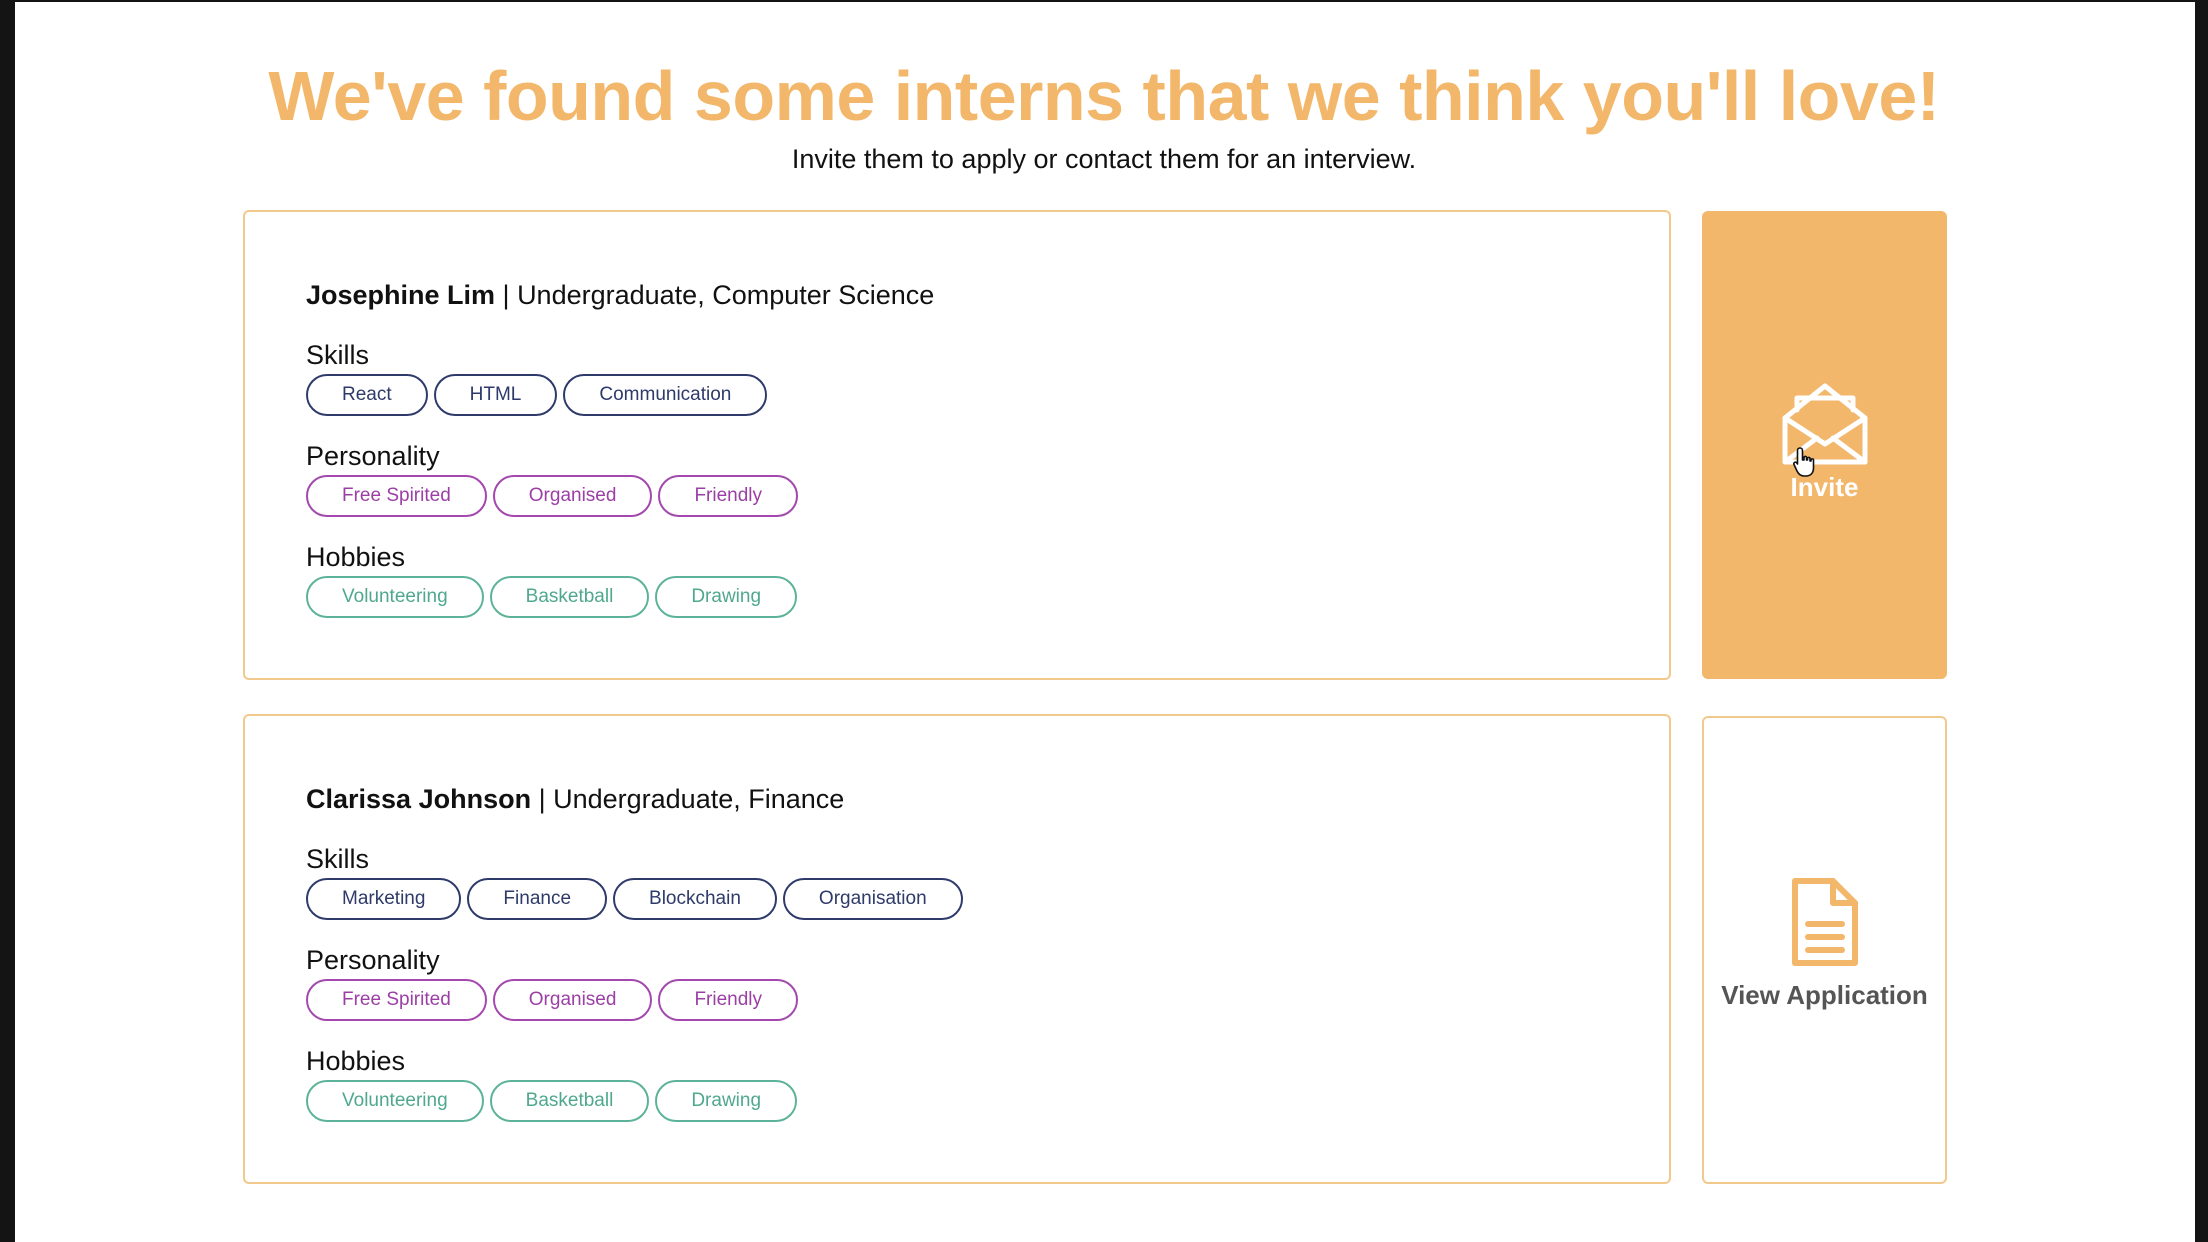 This screenshot has width=2208, height=1242. I want to click on window-frame-right, so click(2201, 621).